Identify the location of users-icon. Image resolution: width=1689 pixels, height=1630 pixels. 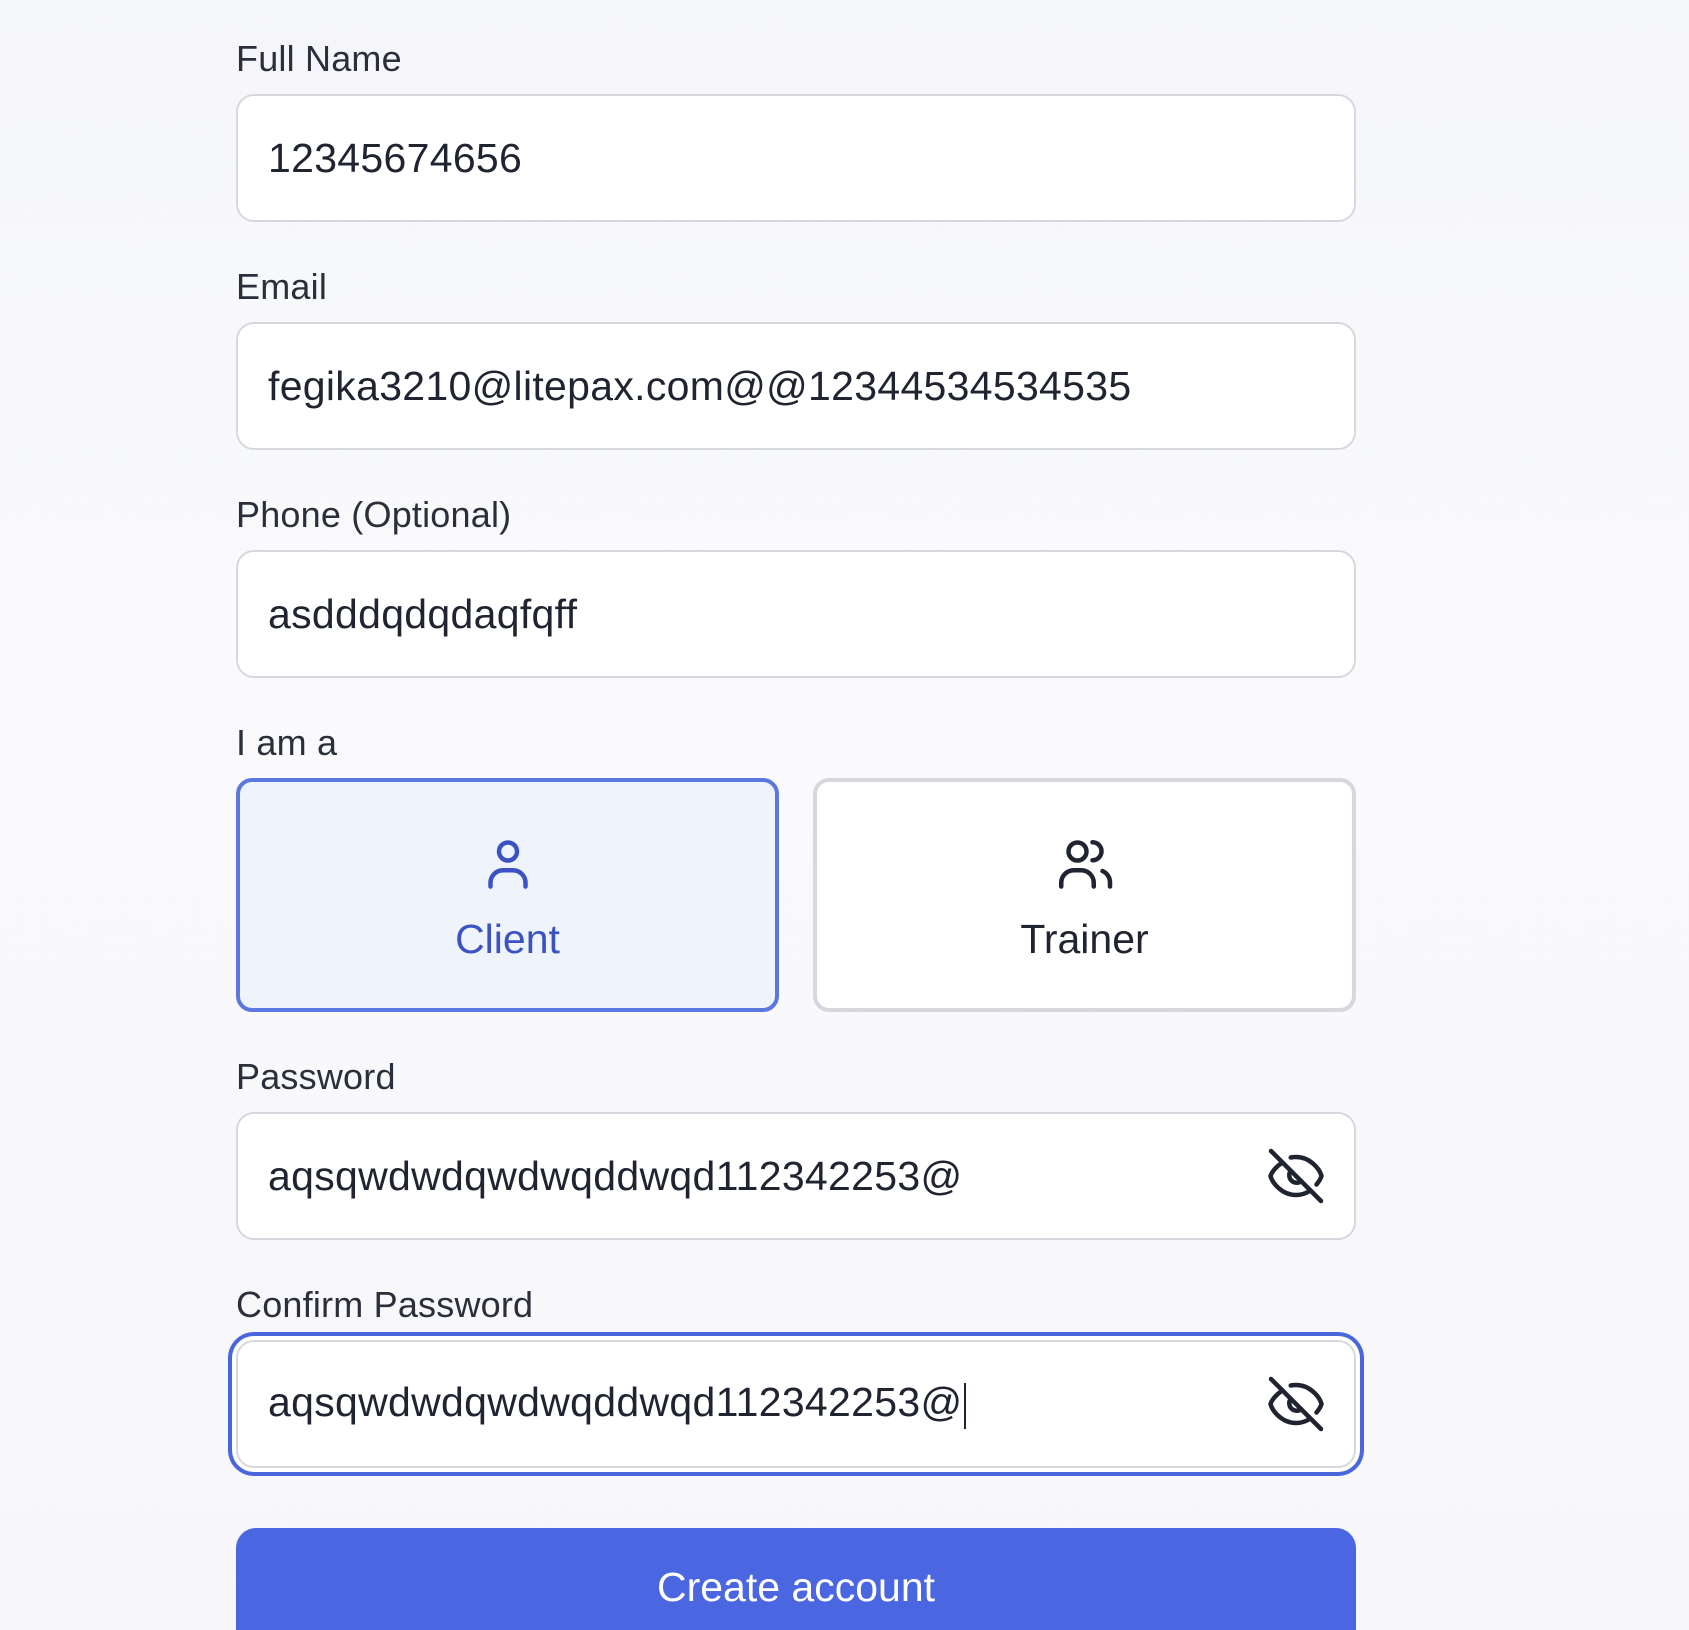
(1085, 864).